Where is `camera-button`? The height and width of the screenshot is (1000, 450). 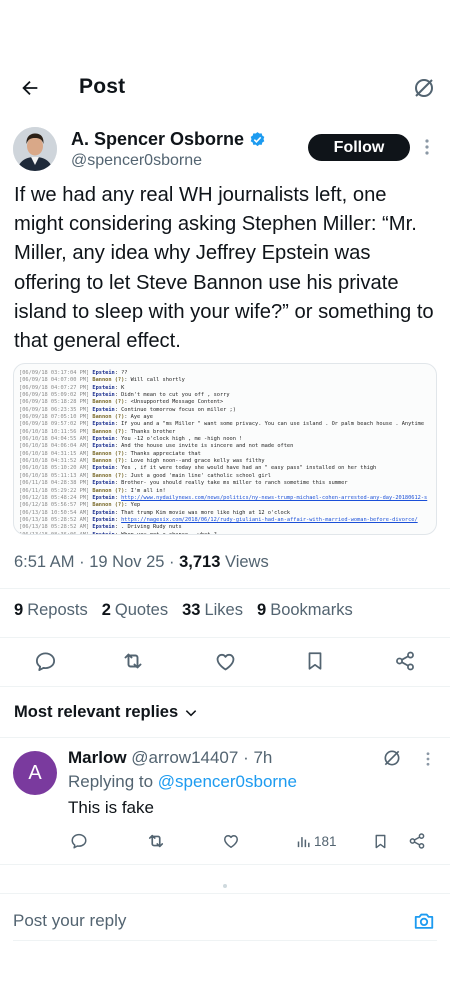 camera-button is located at coordinates (424, 921).